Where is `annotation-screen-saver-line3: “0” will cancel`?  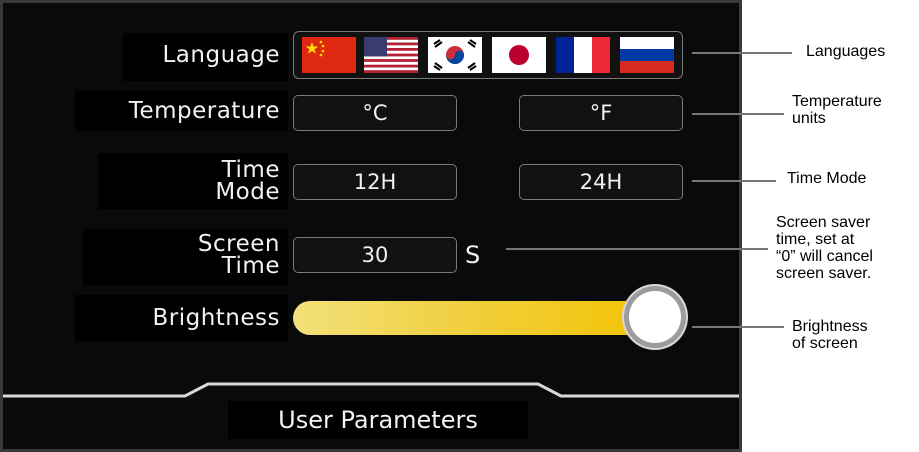 annotation-screen-saver-line3: “0” will cancel is located at coordinates (824, 256).